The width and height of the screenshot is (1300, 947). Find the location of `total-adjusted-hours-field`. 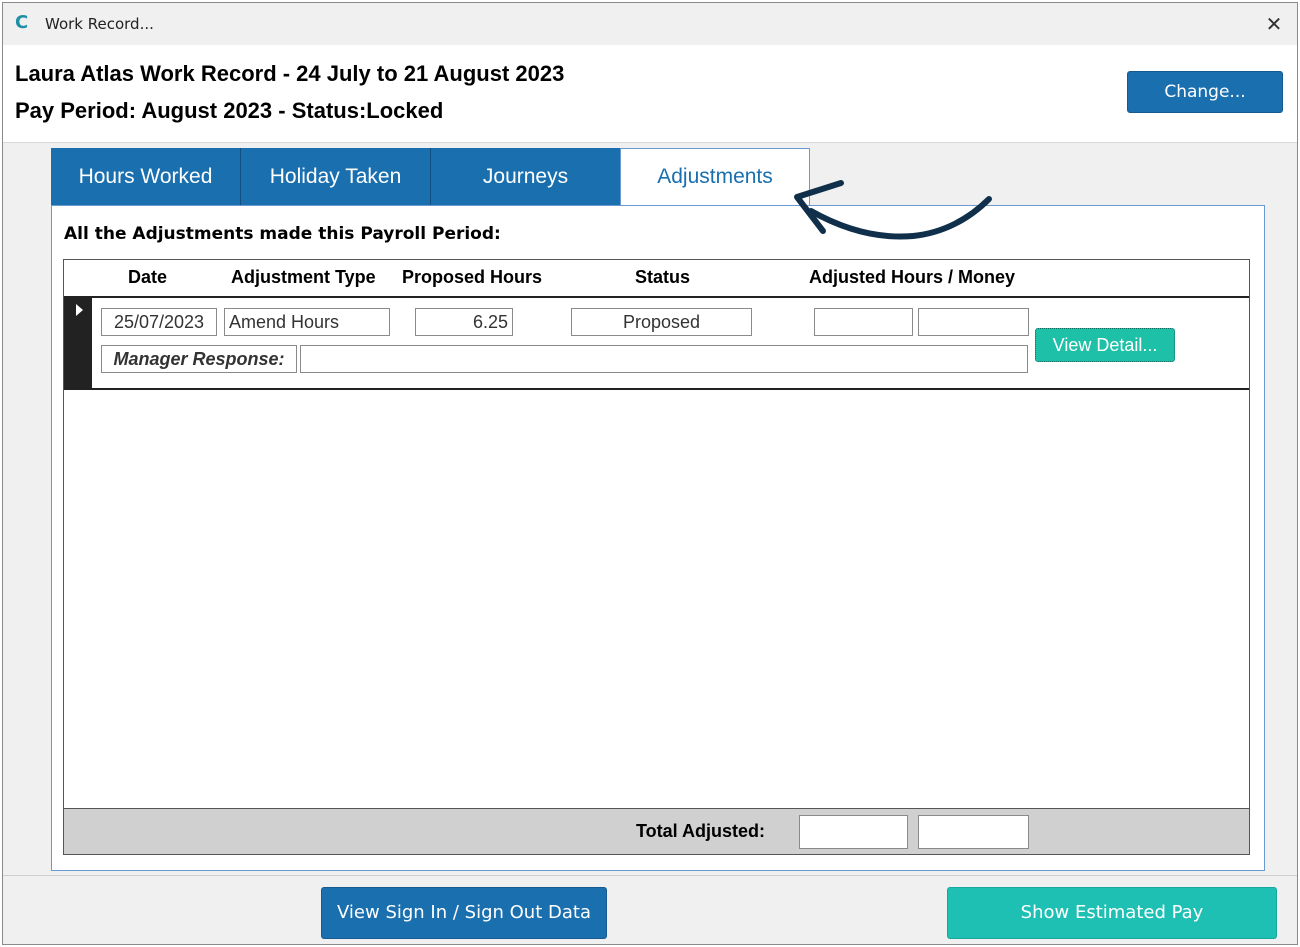

total-adjusted-hours-field is located at coordinates (853, 832).